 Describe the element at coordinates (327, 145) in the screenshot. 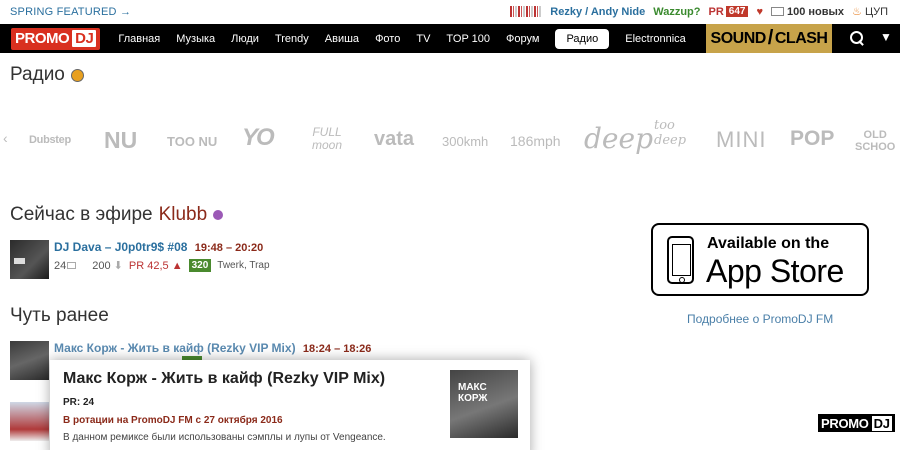

I see `station-moon-label: moon` at that location.